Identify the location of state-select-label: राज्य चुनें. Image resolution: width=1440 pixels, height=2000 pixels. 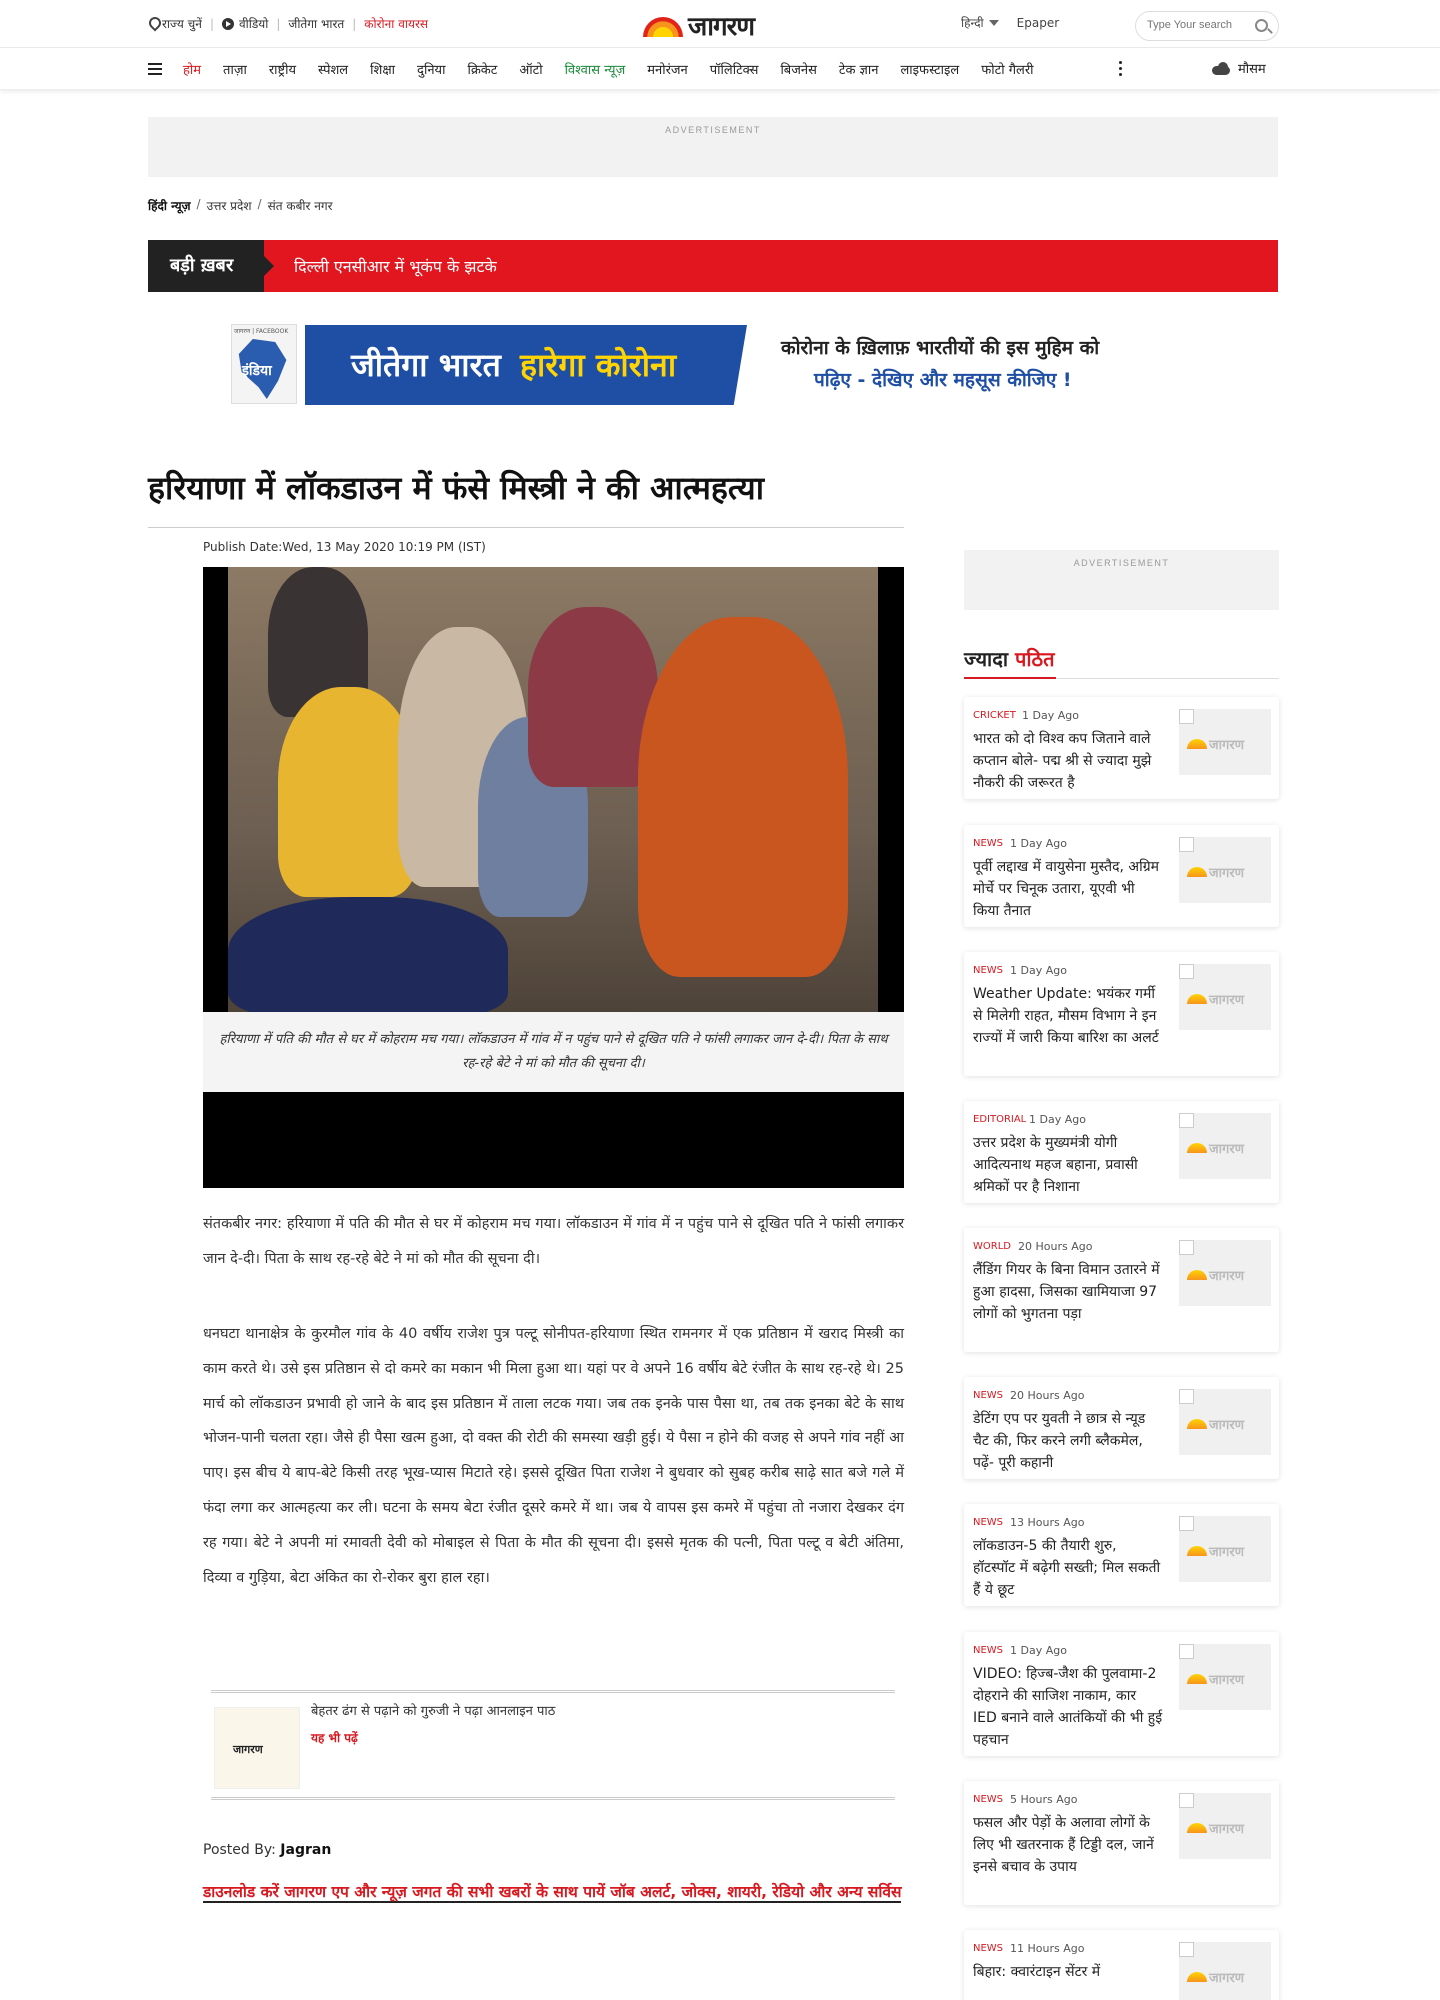
(182, 24).